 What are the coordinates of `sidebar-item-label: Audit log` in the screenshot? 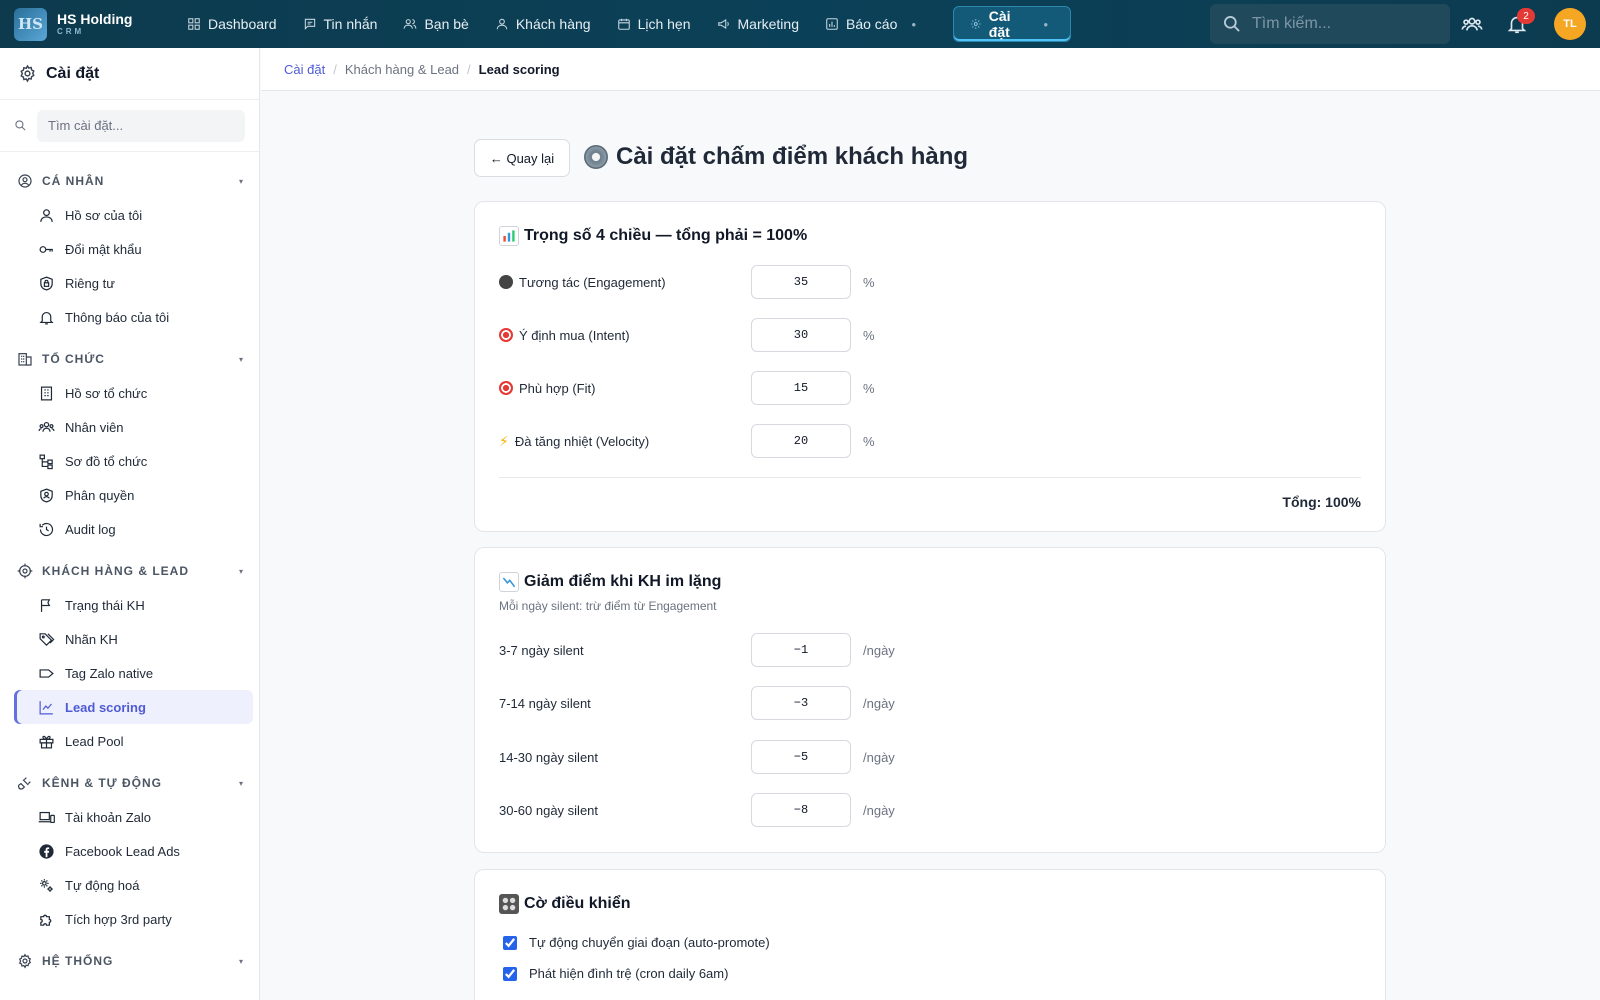 It's located at (90, 529).